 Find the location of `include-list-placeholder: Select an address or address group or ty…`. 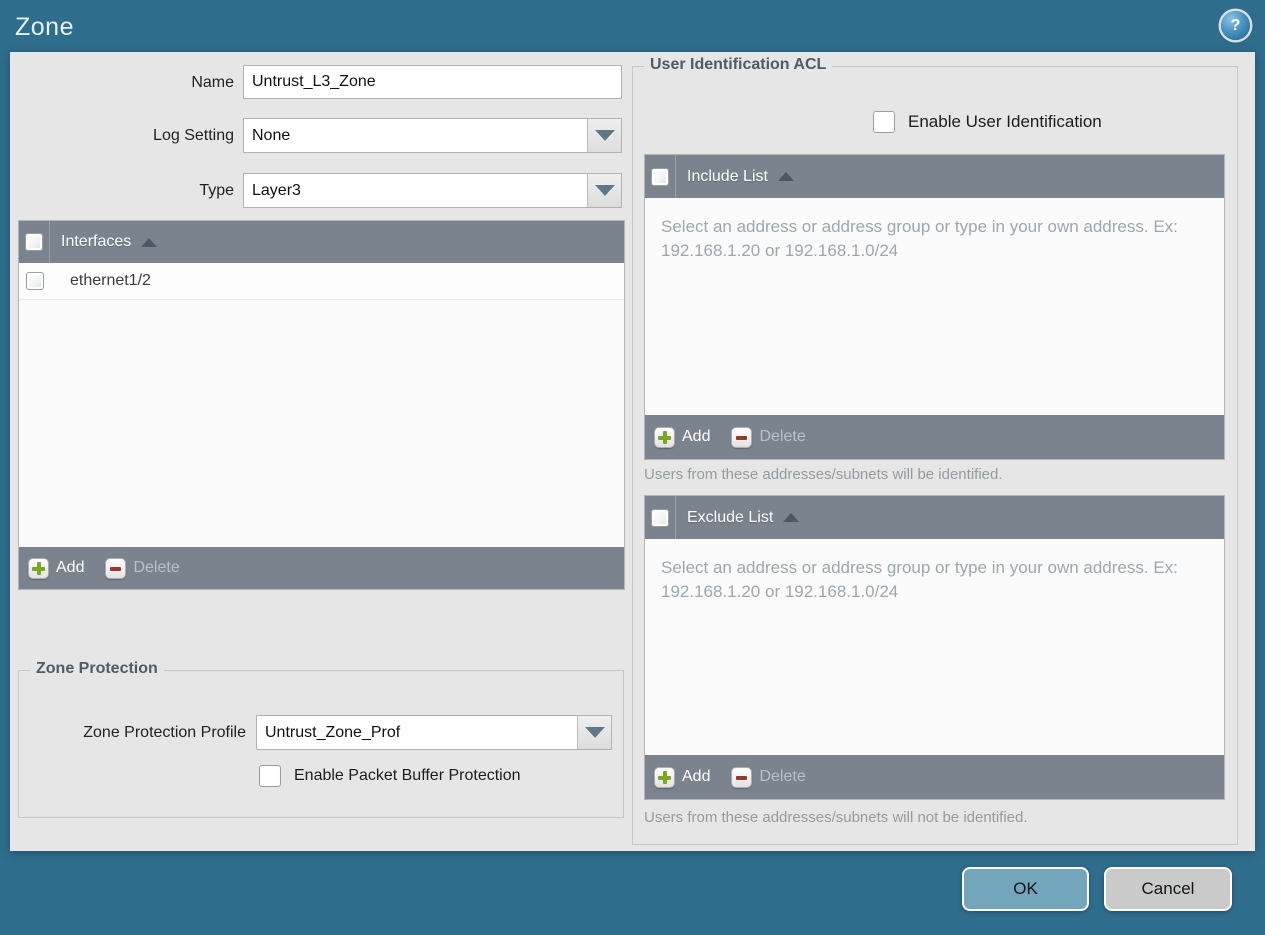

include-list-placeholder: Select an address or address group or ty… is located at coordinates (919, 239).